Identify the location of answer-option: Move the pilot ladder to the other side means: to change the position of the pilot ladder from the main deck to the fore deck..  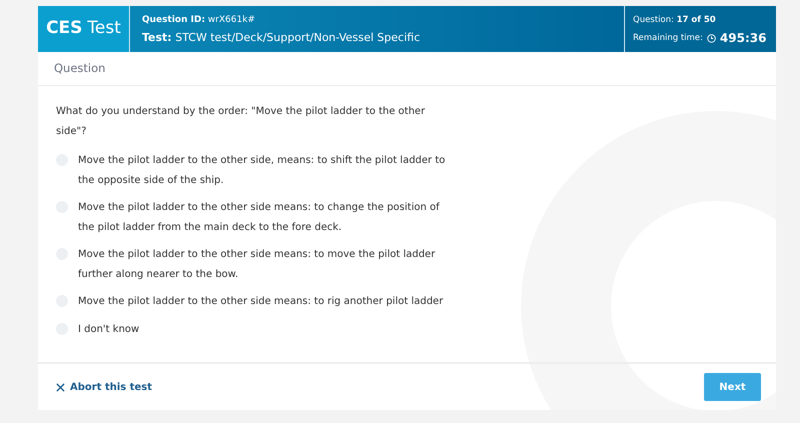
(253, 217).